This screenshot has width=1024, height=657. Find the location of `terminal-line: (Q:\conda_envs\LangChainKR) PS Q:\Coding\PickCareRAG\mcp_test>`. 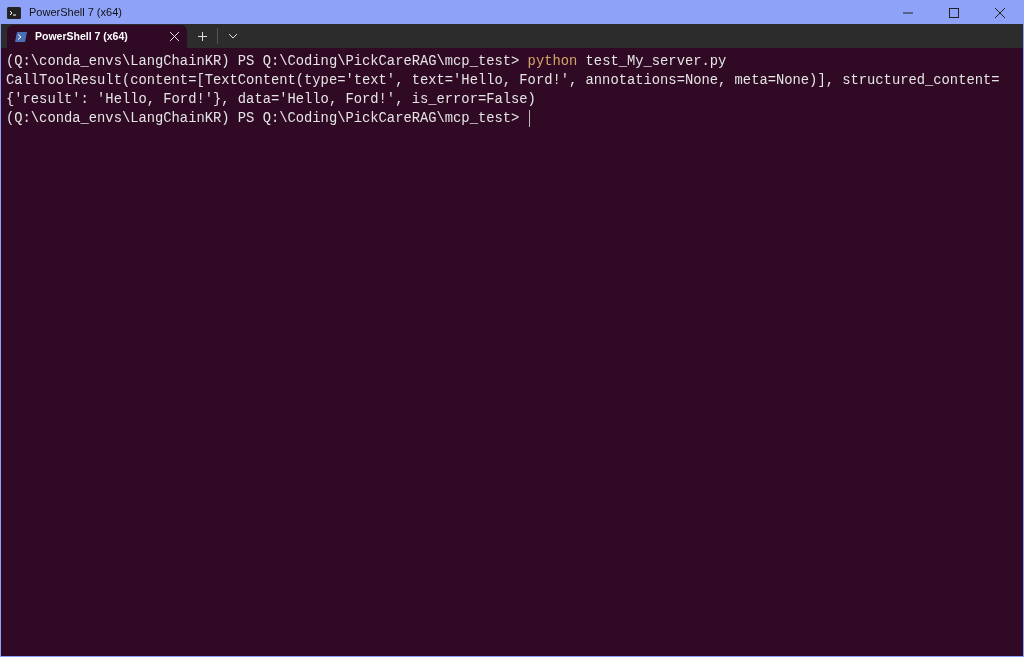

terminal-line: (Q:\conda_envs\LangChainKR) PS Q:\Coding\PickCareRAG\mcp_test> is located at coordinates (263, 119).